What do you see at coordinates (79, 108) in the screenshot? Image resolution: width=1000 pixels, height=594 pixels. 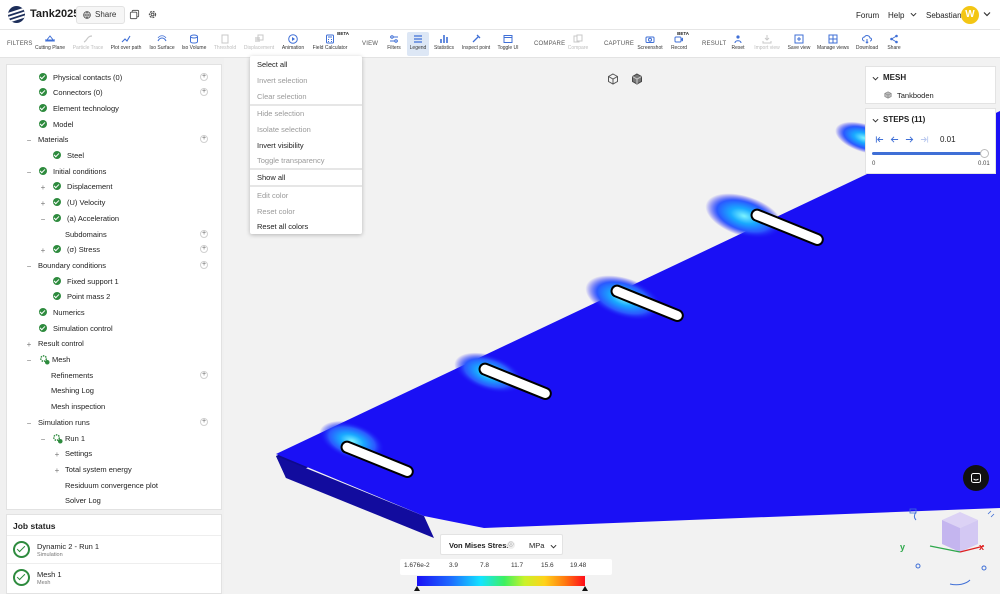 I see `tree-item-element-technology: Element technology` at bounding box center [79, 108].